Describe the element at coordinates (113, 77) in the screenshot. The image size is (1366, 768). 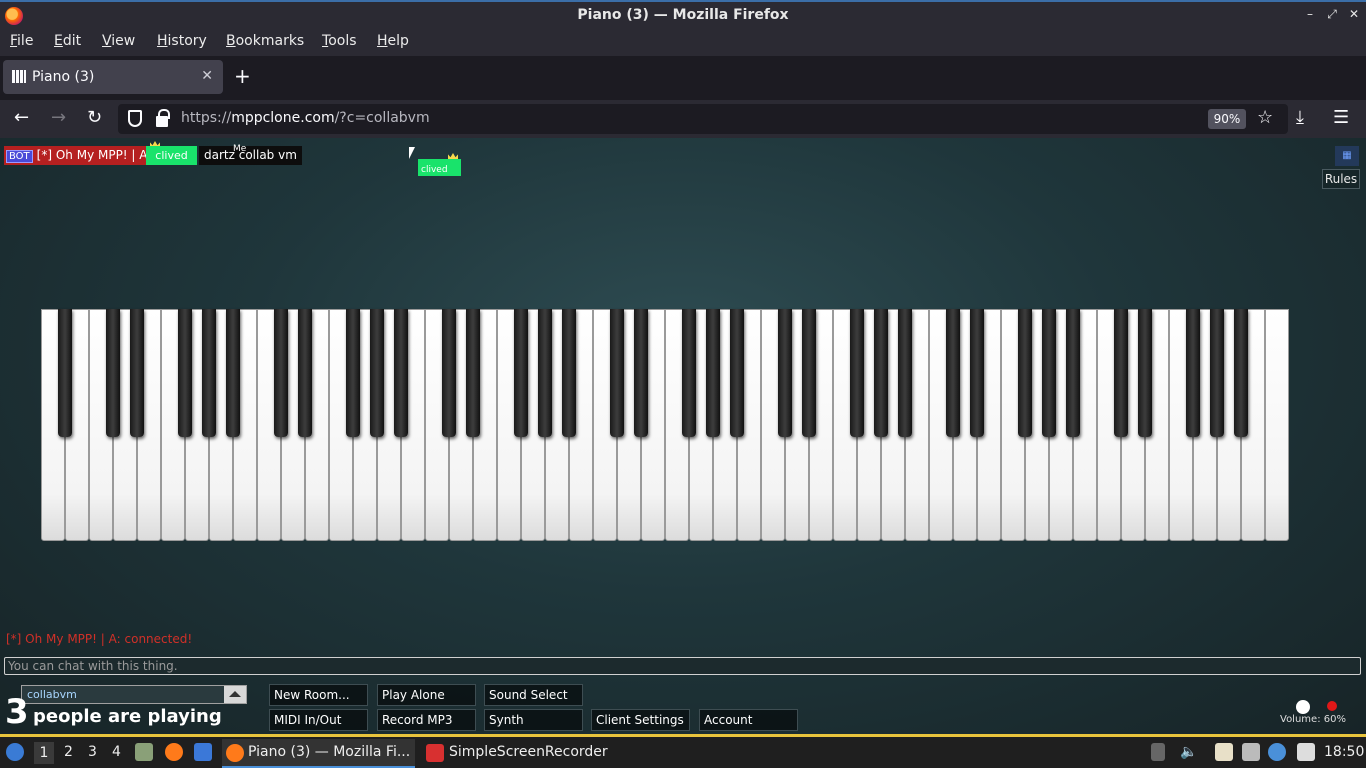
I see `tab-piano: Piano (3) ✕` at that location.